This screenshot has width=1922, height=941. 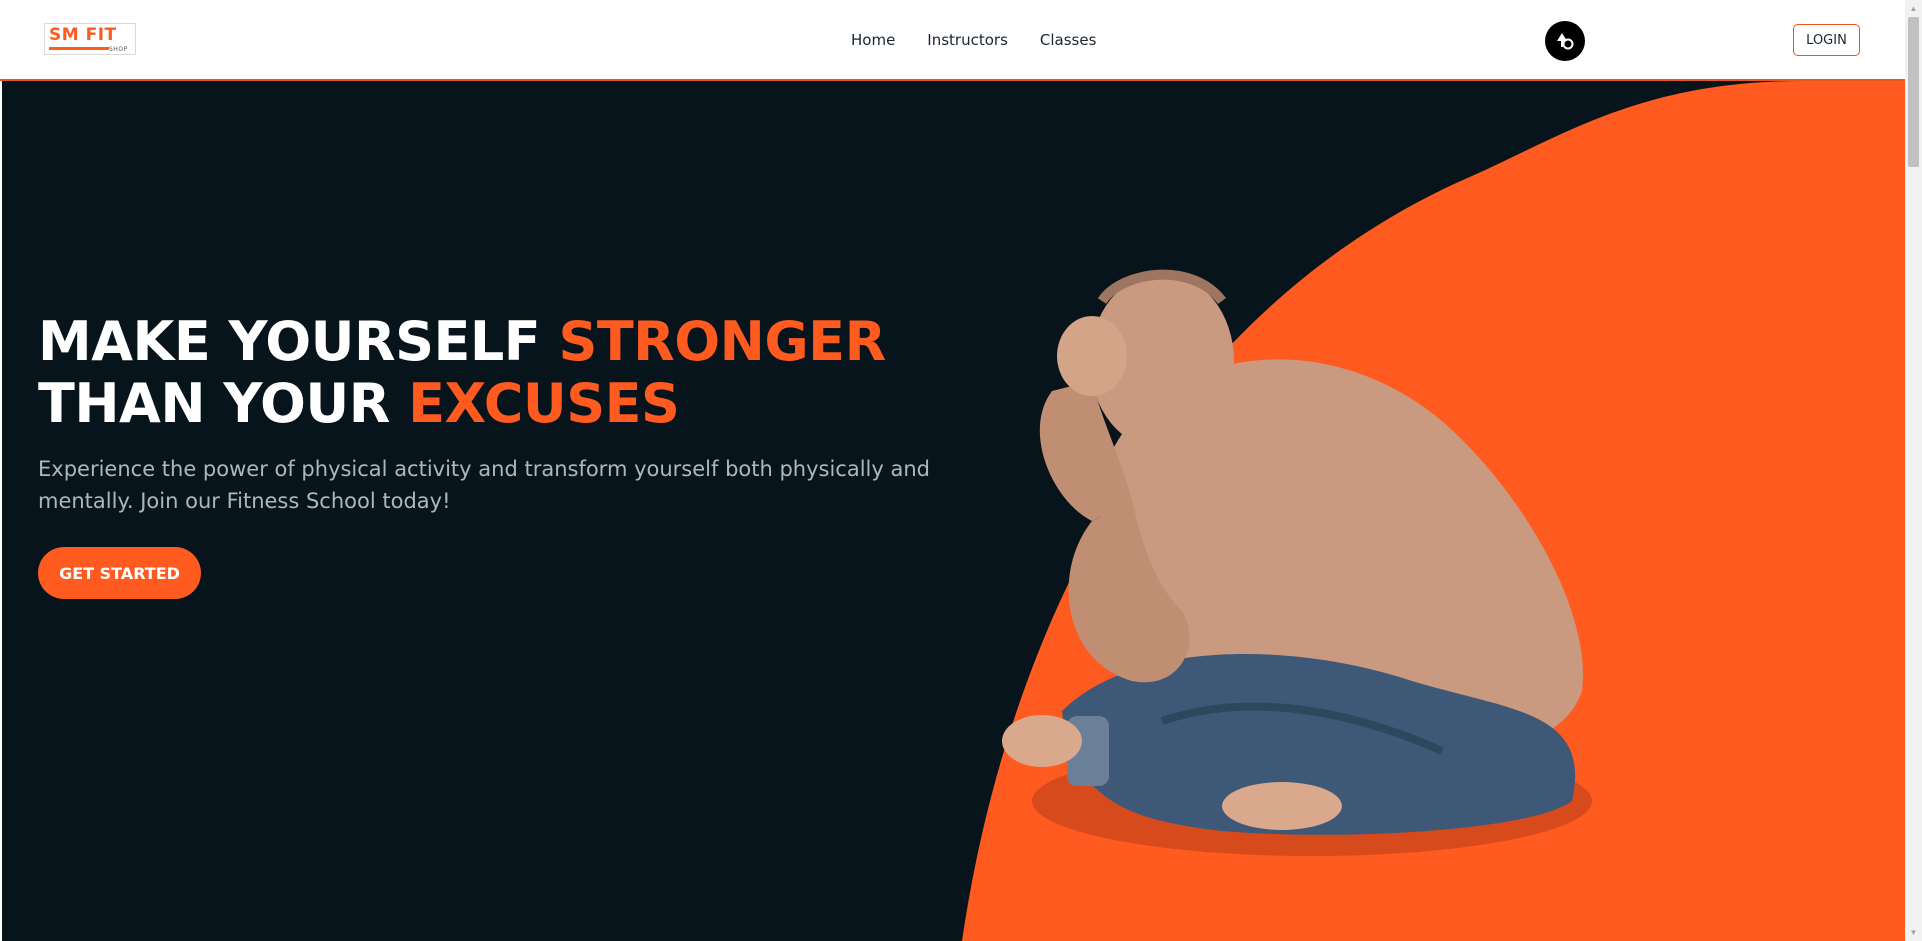 I want to click on theme-toggle-button, so click(x=1565, y=41).